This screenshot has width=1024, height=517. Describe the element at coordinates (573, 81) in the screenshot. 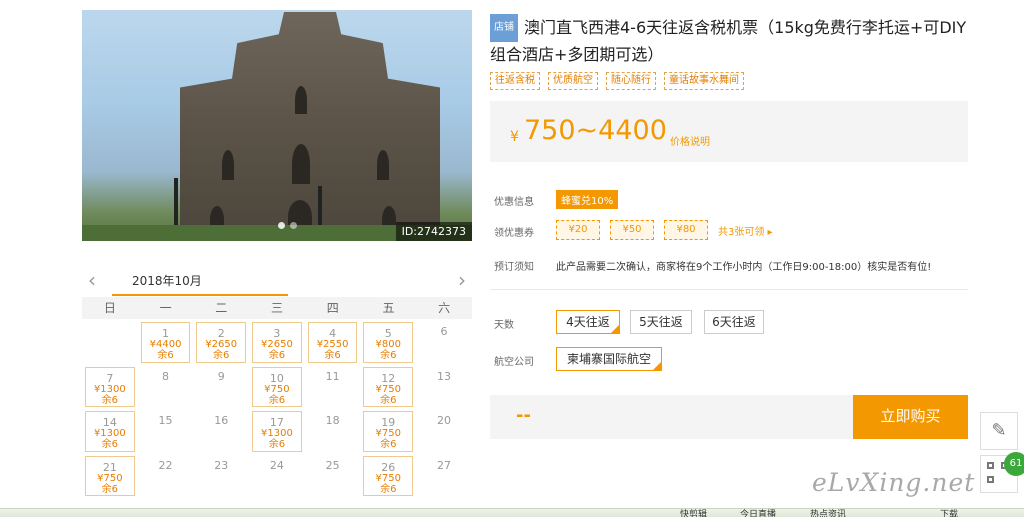

I see `product-tag: 优质航空` at that location.